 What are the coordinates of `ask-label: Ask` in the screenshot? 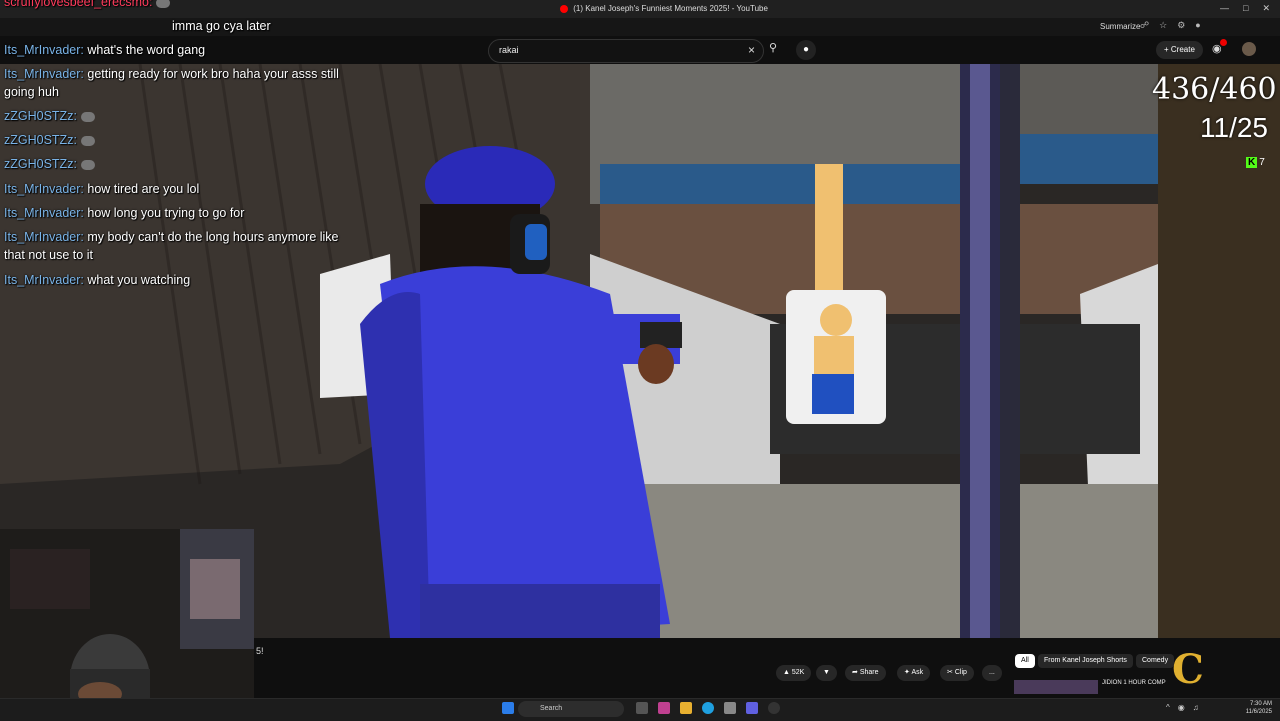 It's located at (917, 672).